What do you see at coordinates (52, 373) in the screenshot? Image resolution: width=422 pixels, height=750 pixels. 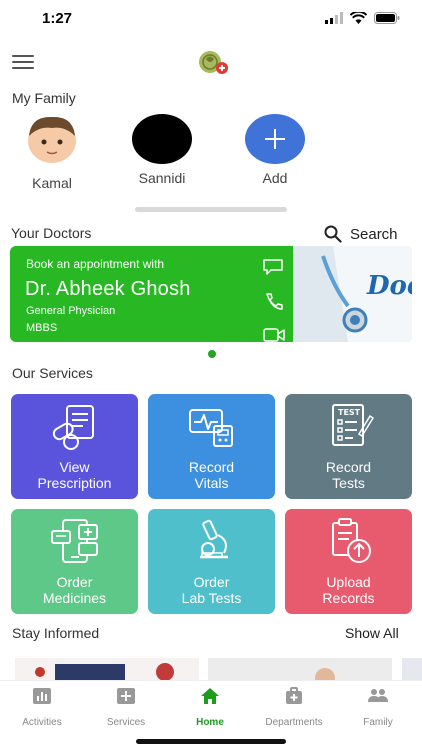 I see `our-services-title: Our Services` at bounding box center [52, 373].